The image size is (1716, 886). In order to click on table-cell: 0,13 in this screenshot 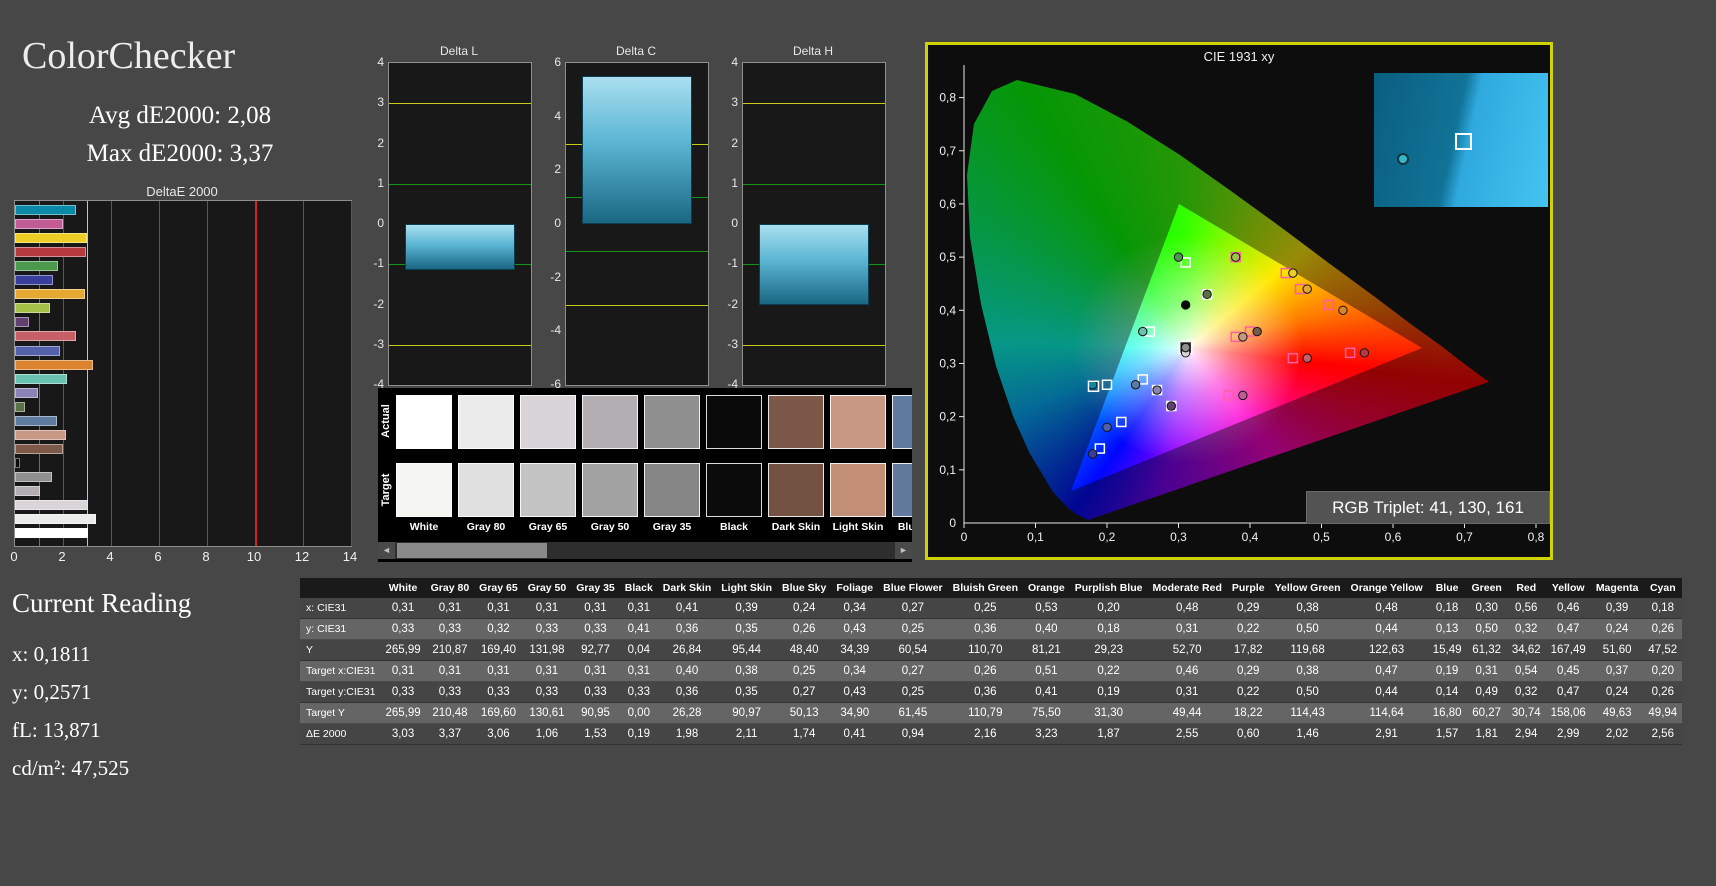, I will do `click(1447, 629)`.